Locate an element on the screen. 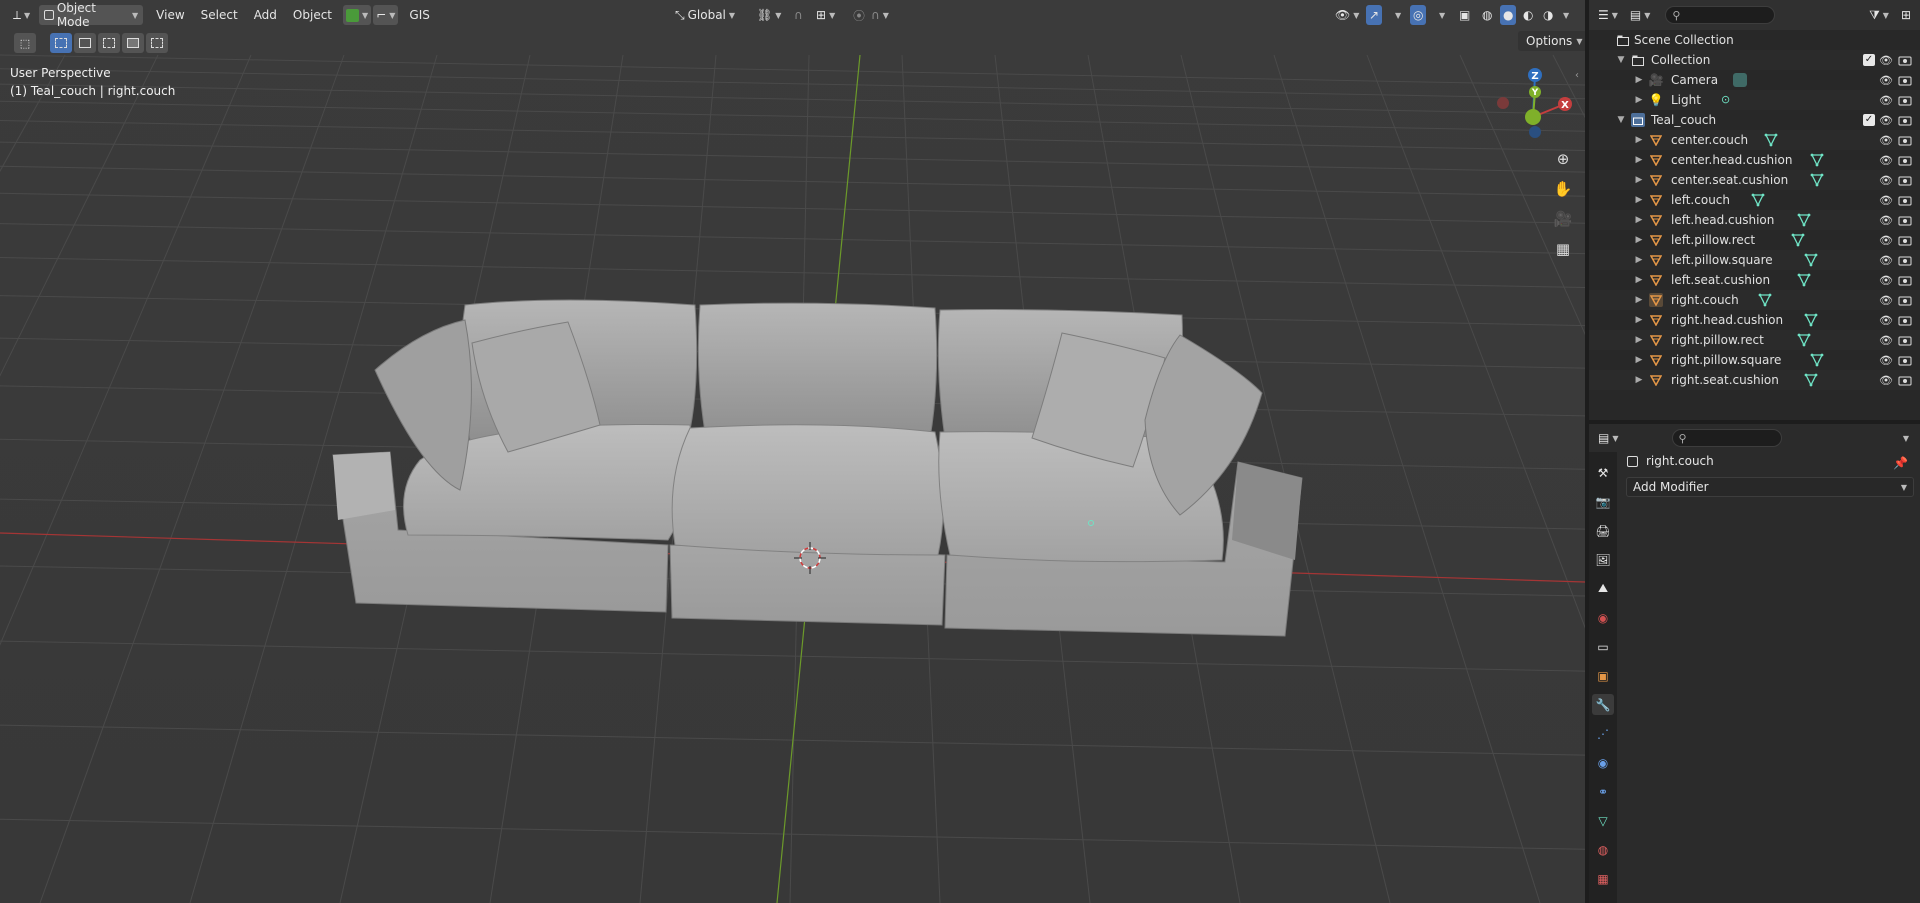 The height and width of the screenshot is (903, 1920). xray-toggle: ▣ is located at coordinates (1464, 15).